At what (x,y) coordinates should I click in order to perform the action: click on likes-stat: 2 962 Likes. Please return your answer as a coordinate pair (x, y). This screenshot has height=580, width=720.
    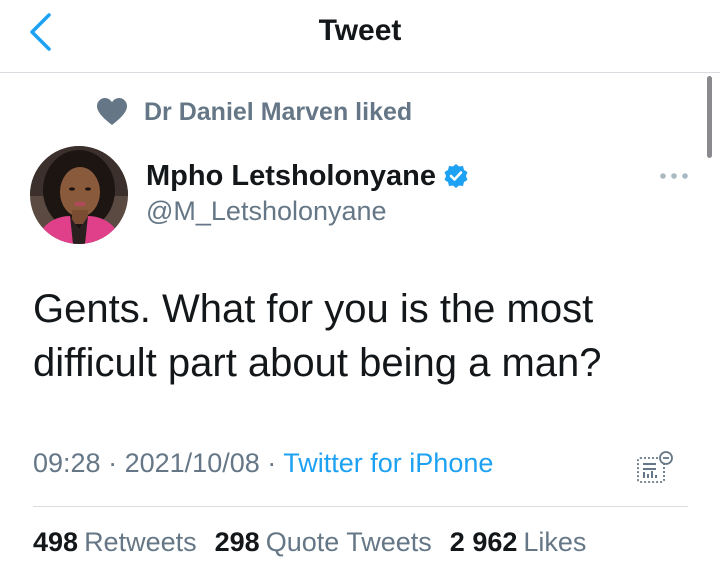
    Looking at the image, I should click on (518, 542).